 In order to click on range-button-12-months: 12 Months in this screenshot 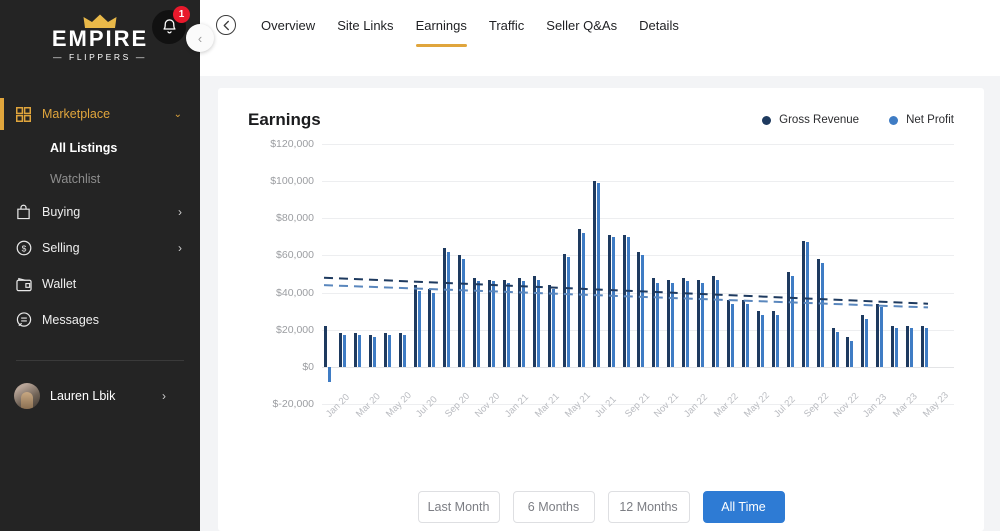, I will do `click(648, 507)`.